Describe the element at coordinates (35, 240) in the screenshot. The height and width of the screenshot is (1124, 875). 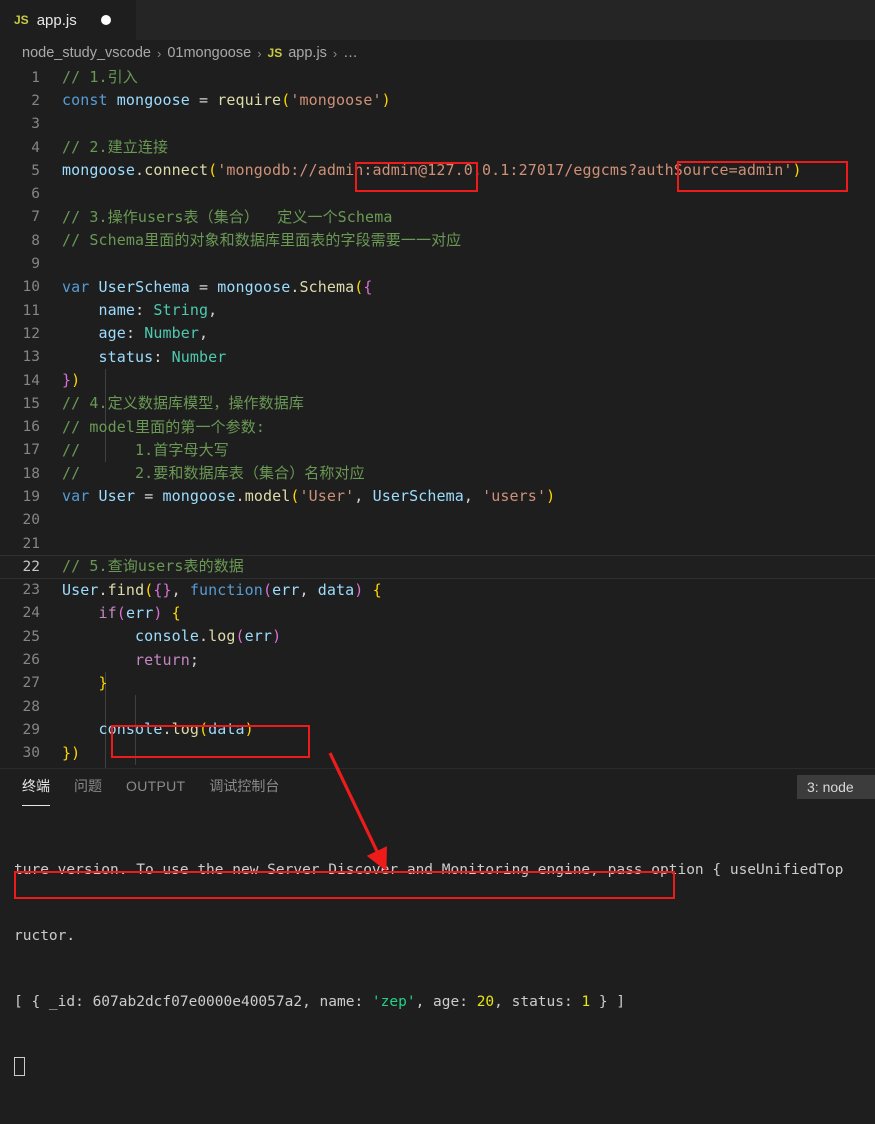
I see `line-number: 8` at that location.